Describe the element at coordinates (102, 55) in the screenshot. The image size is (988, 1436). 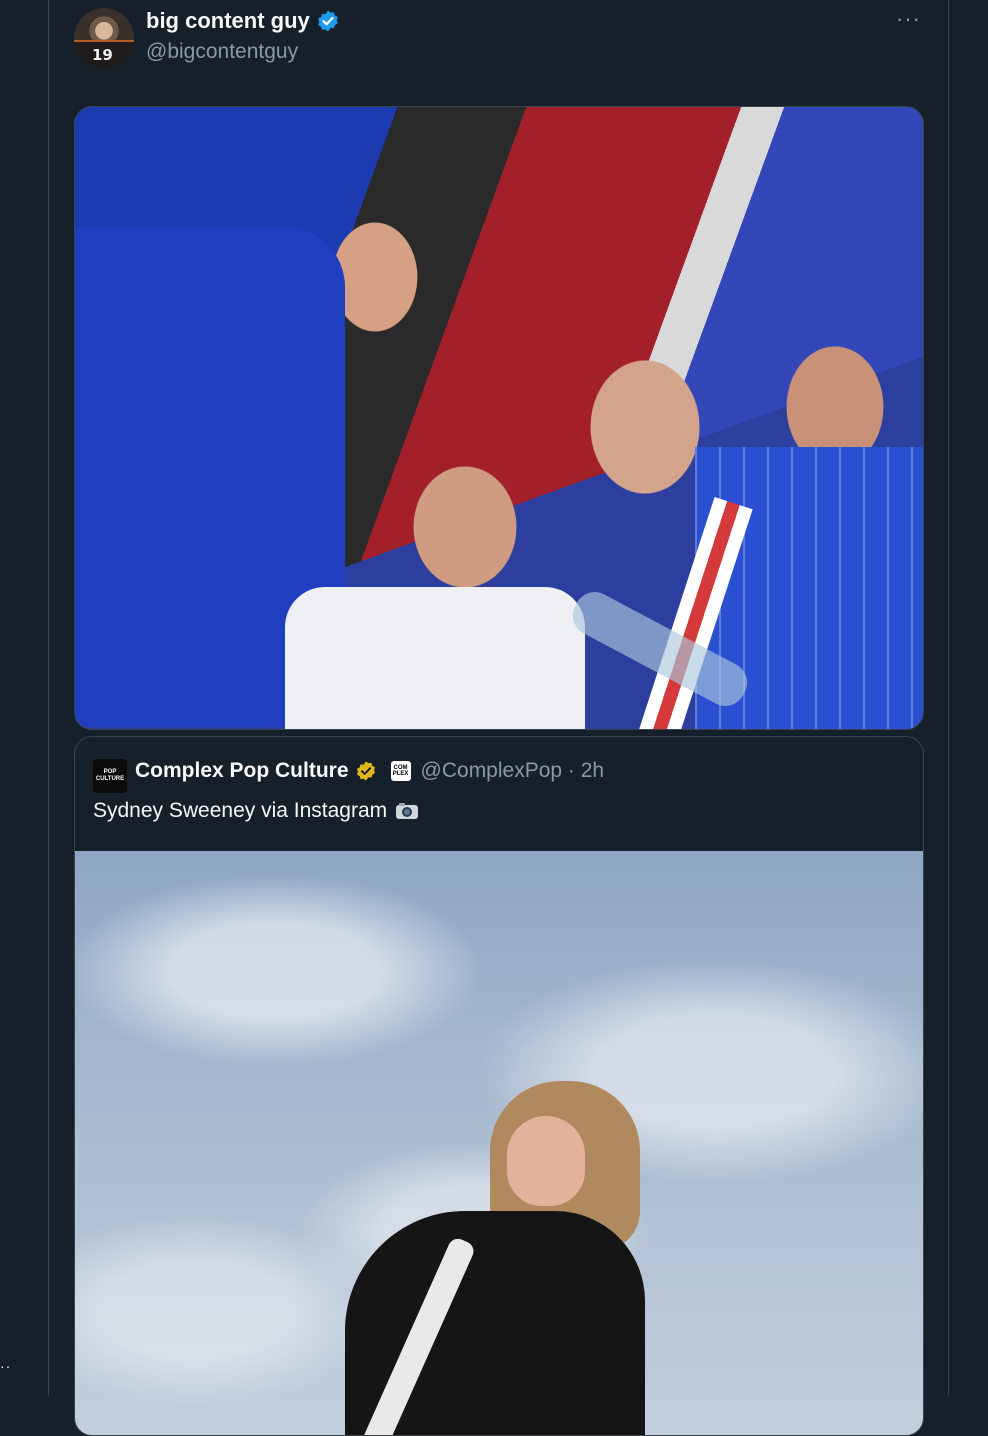
I see `avatar-jersey-number: 19` at that location.